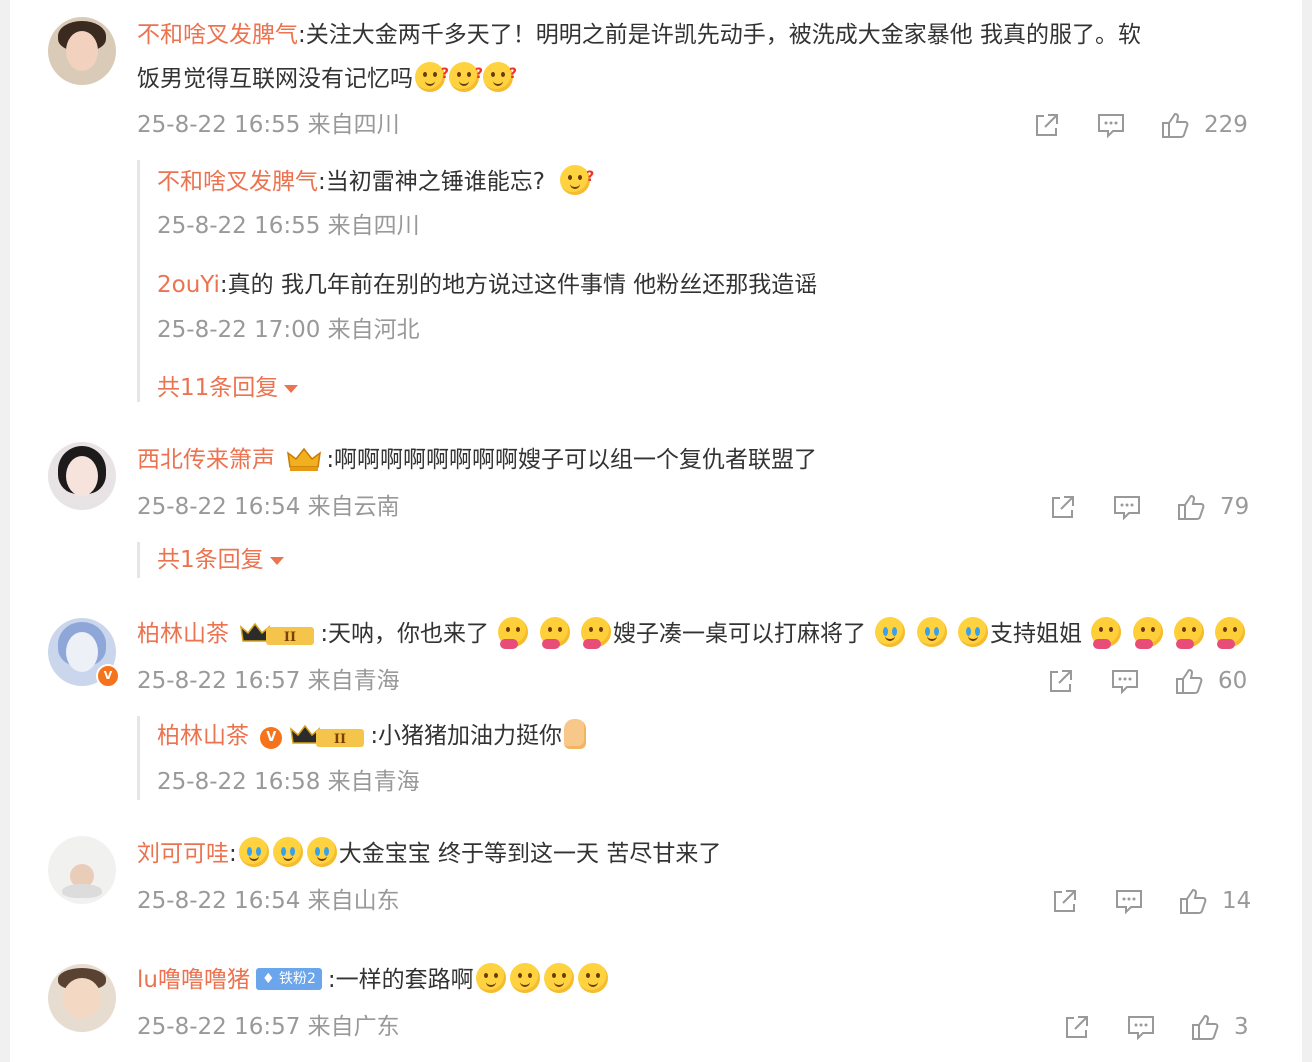 The height and width of the screenshot is (1062, 1312). What do you see at coordinates (276, 560) in the screenshot?
I see `chevron-down-icon` at bounding box center [276, 560].